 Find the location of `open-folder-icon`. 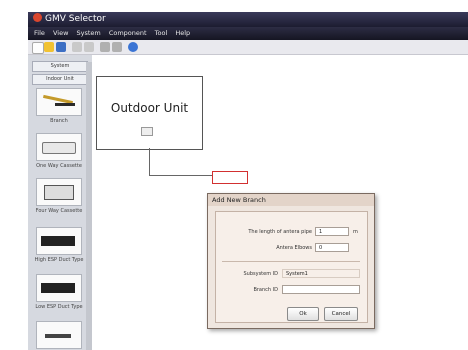

open-folder-icon is located at coordinates (49, 47).